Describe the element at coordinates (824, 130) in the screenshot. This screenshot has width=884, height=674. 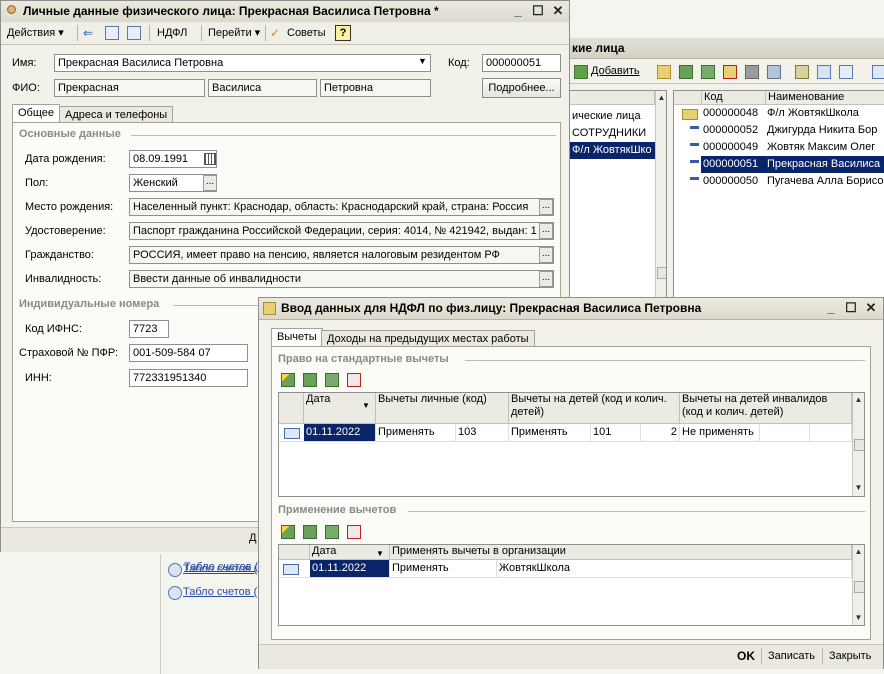
I see `list-row-name: Джигурда Никита Бор` at that location.